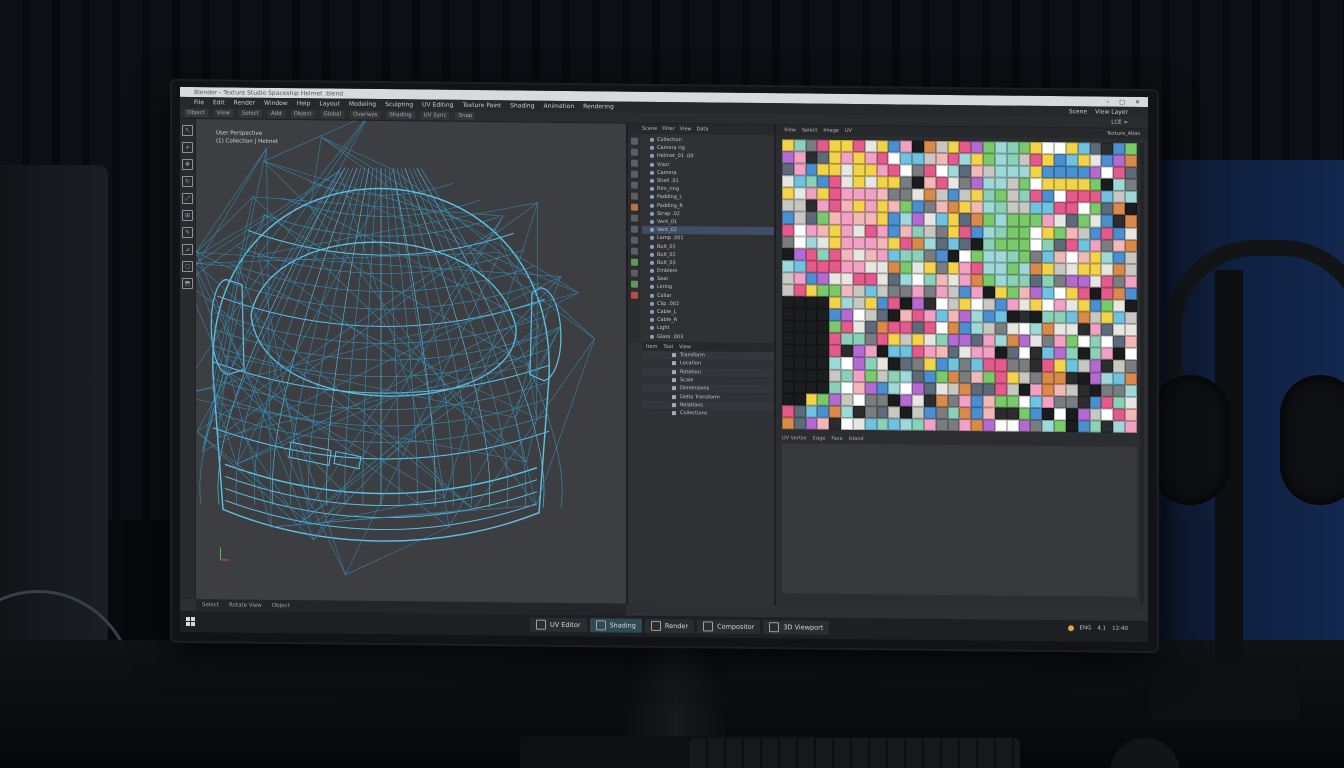 Image resolution: width=1344 pixels, height=768 pixels. I want to click on properties-tab: View, so click(685, 347).